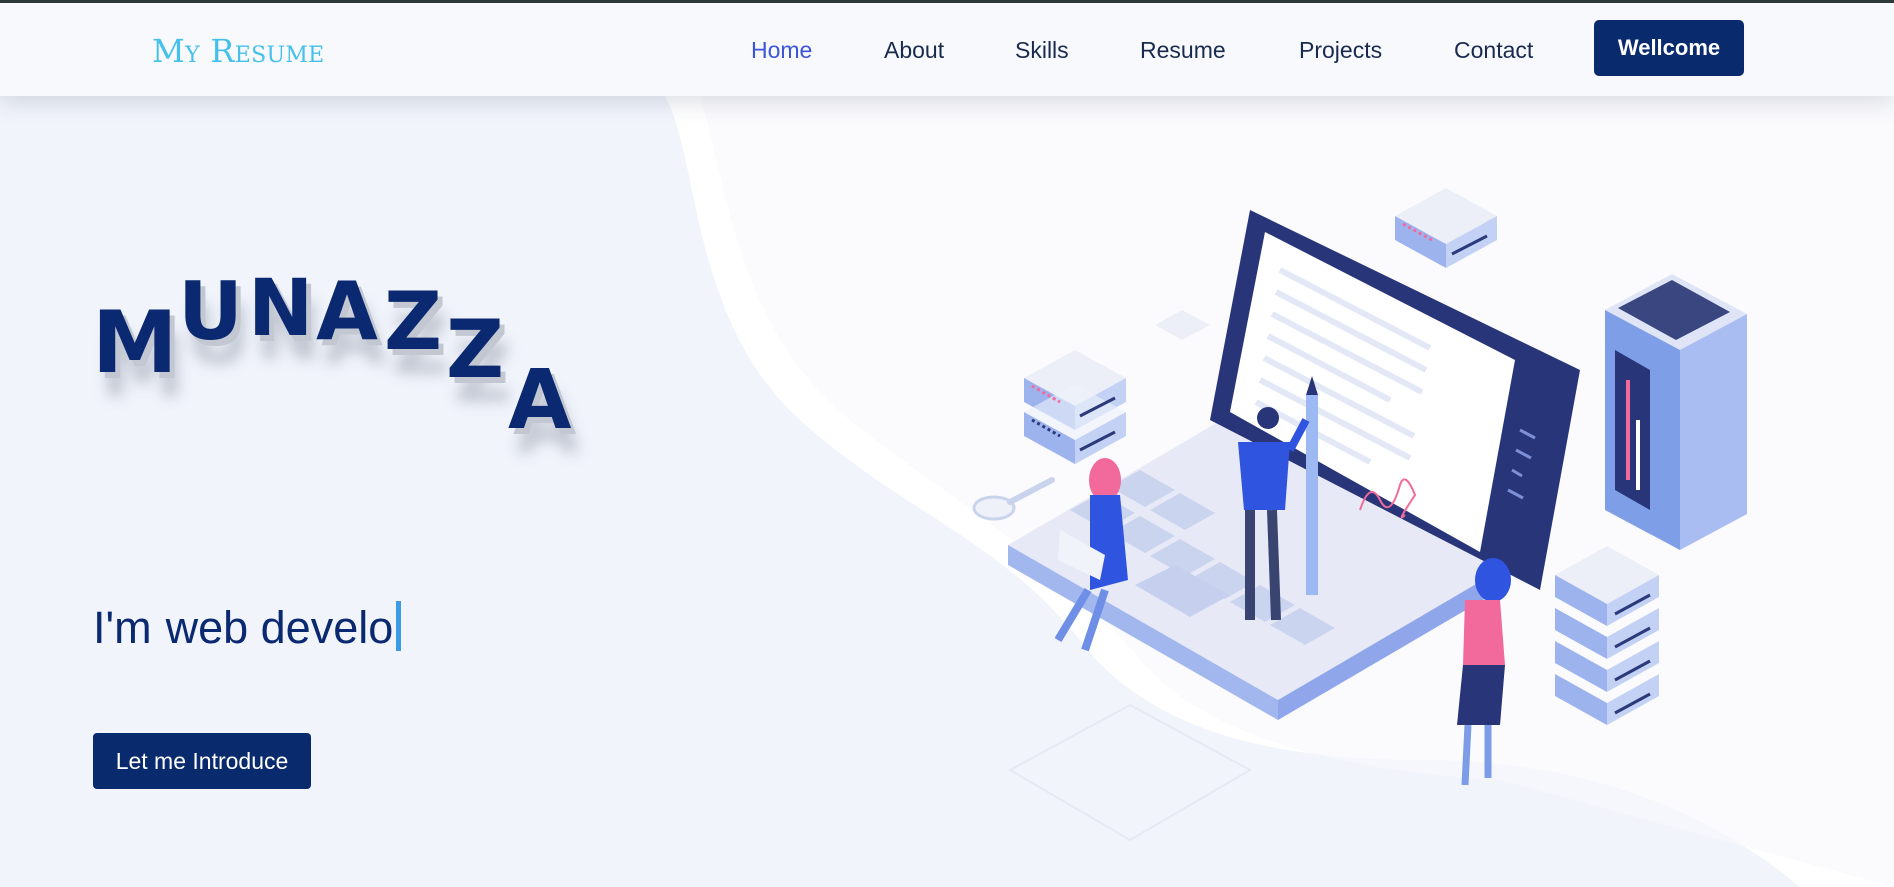 The width and height of the screenshot is (1894, 887). Describe the element at coordinates (238, 51) in the screenshot. I see `site-logo: My Resume` at that location.